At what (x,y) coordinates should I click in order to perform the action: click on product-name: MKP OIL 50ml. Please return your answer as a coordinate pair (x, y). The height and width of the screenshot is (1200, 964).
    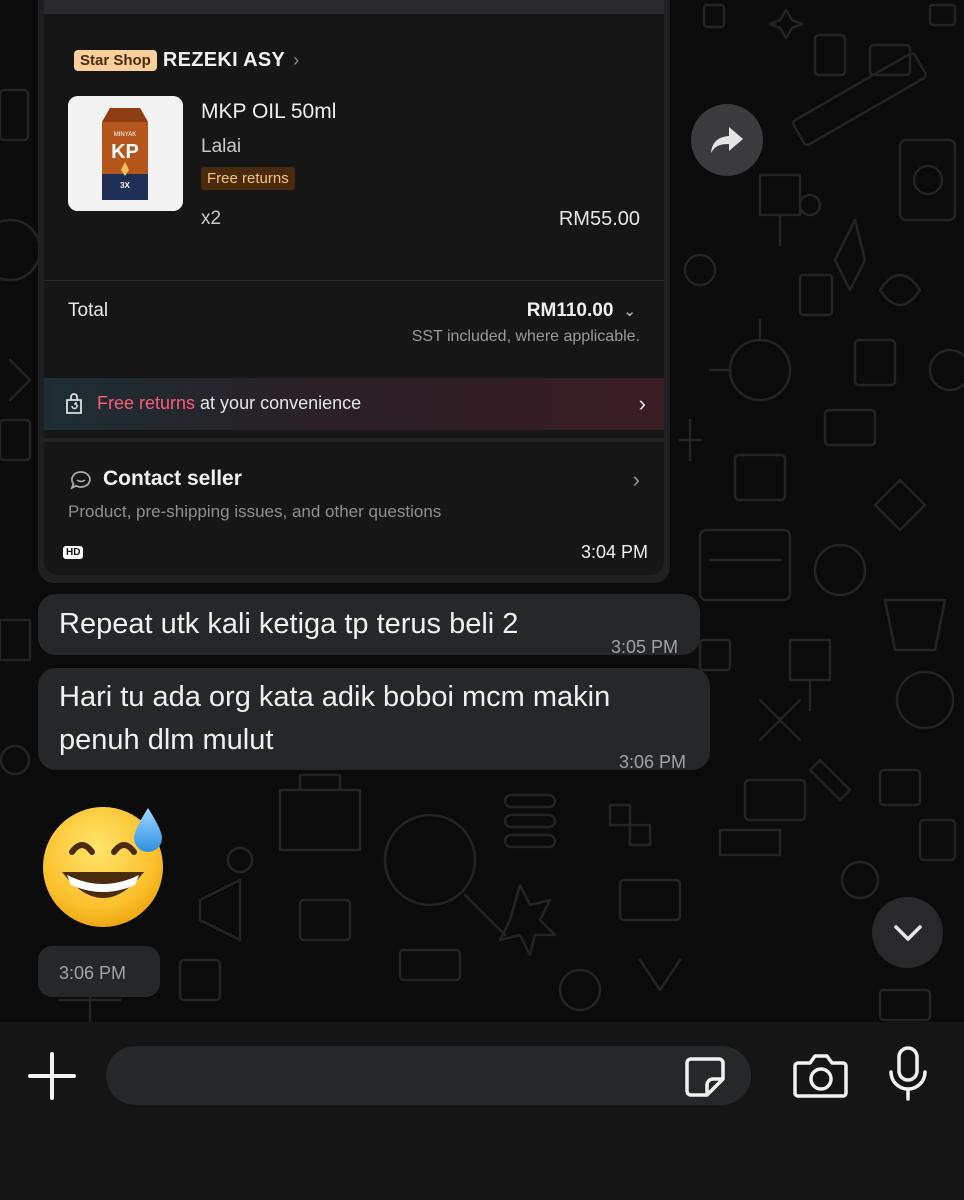
    Looking at the image, I should click on (269, 111).